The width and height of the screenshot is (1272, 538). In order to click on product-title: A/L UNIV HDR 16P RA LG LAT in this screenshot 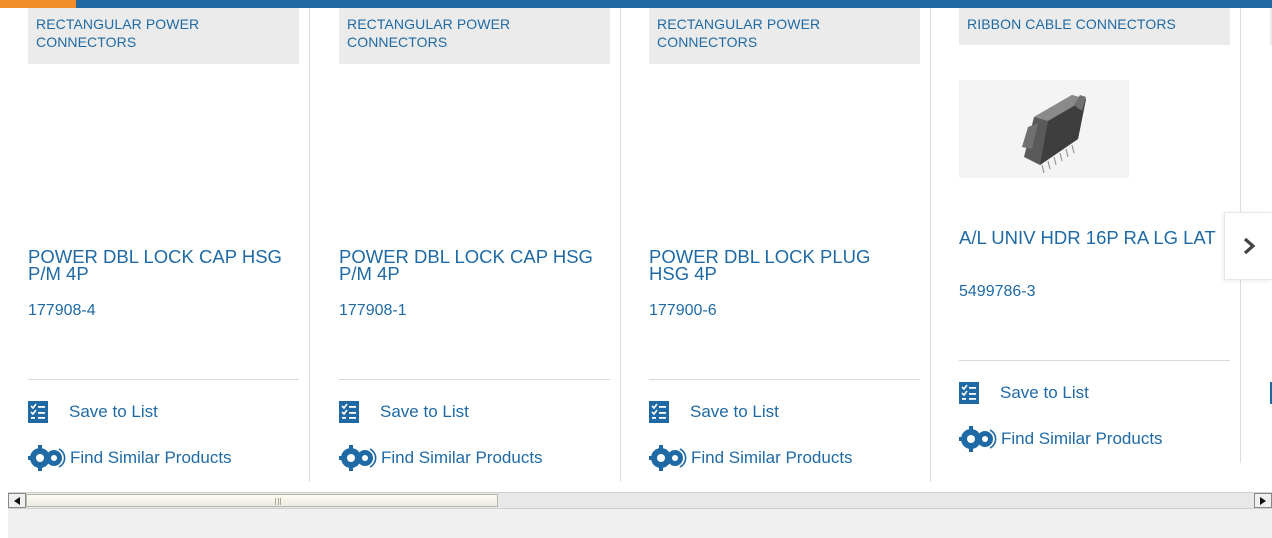, I will do `click(1089, 237)`.